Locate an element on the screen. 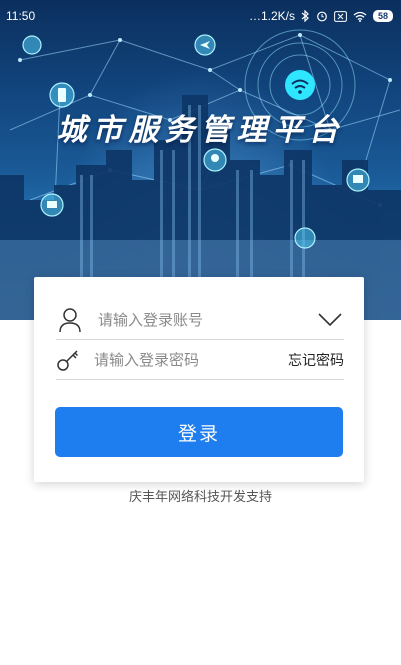 This screenshot has width=401, height=665. password-field-row: 忘记密码 is located at coordinates (200, 360).